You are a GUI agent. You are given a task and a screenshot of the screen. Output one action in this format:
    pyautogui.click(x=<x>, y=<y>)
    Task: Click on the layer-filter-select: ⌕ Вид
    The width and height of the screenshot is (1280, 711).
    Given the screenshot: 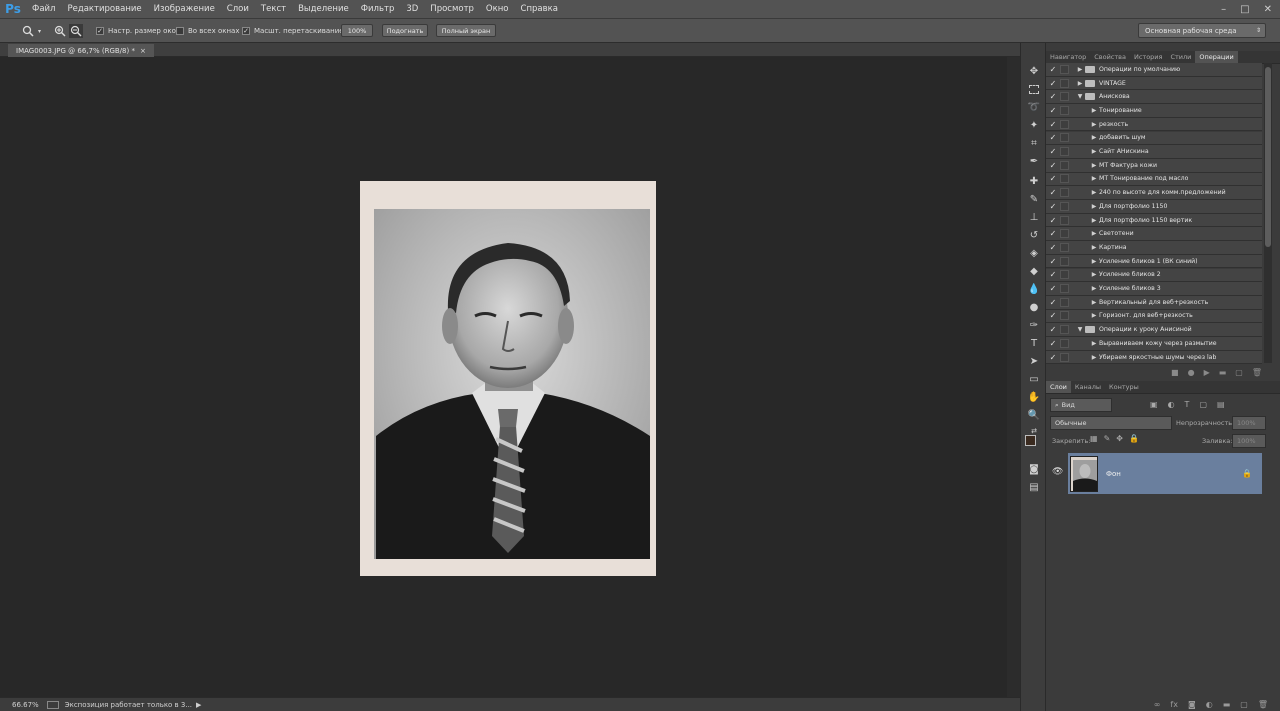 What is the action you would take?
    pyautogui.click(x=1081, y=405)
    